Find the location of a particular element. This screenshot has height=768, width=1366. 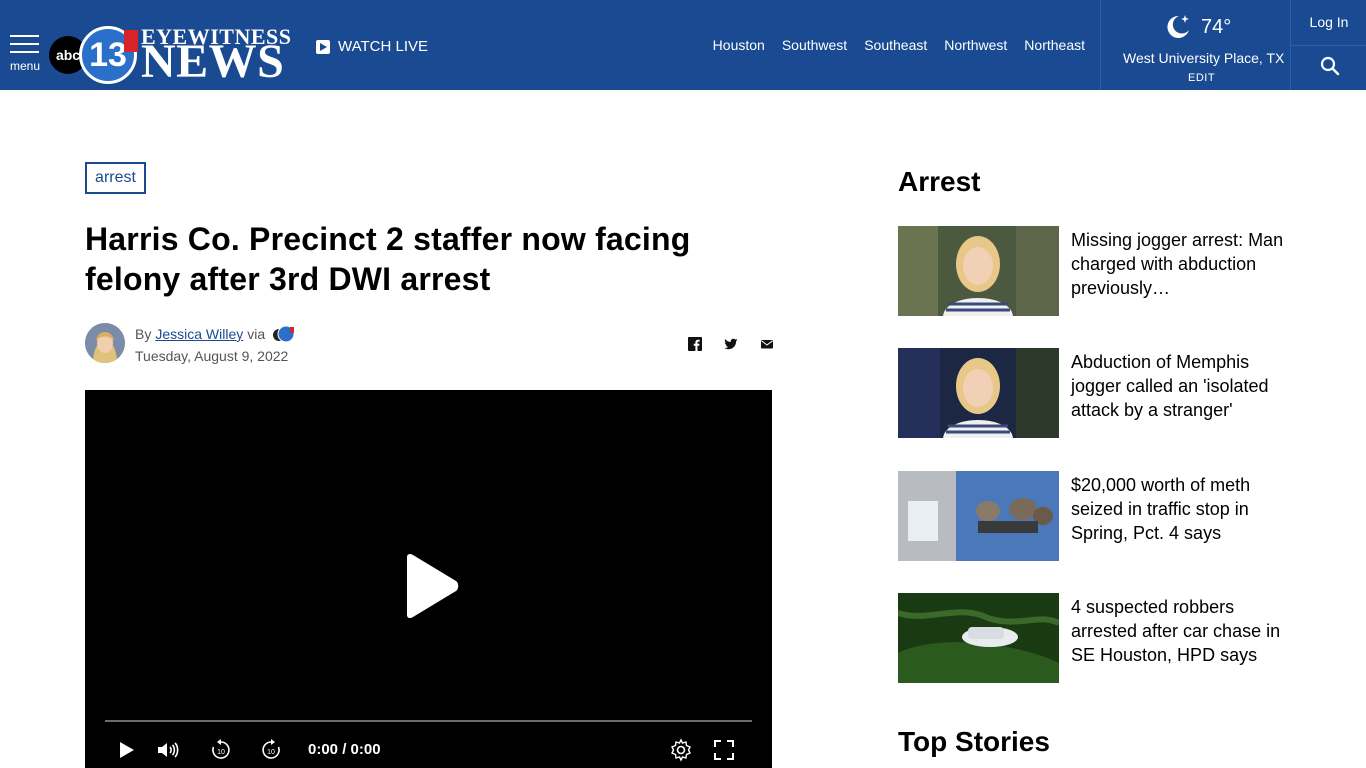

weather-temperature: 74° is located at coordinates (1216, 27).